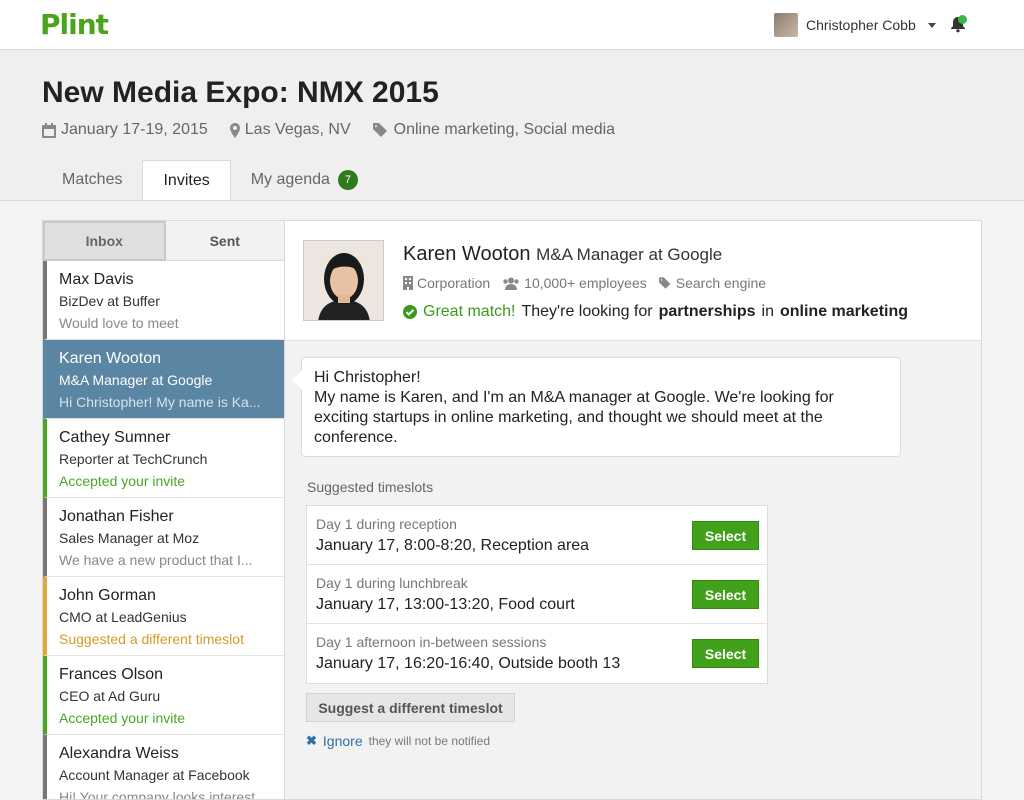 This screenshot has width=1024, height=800. I want to click on sender-name: Max Davis, so click(96, 279).